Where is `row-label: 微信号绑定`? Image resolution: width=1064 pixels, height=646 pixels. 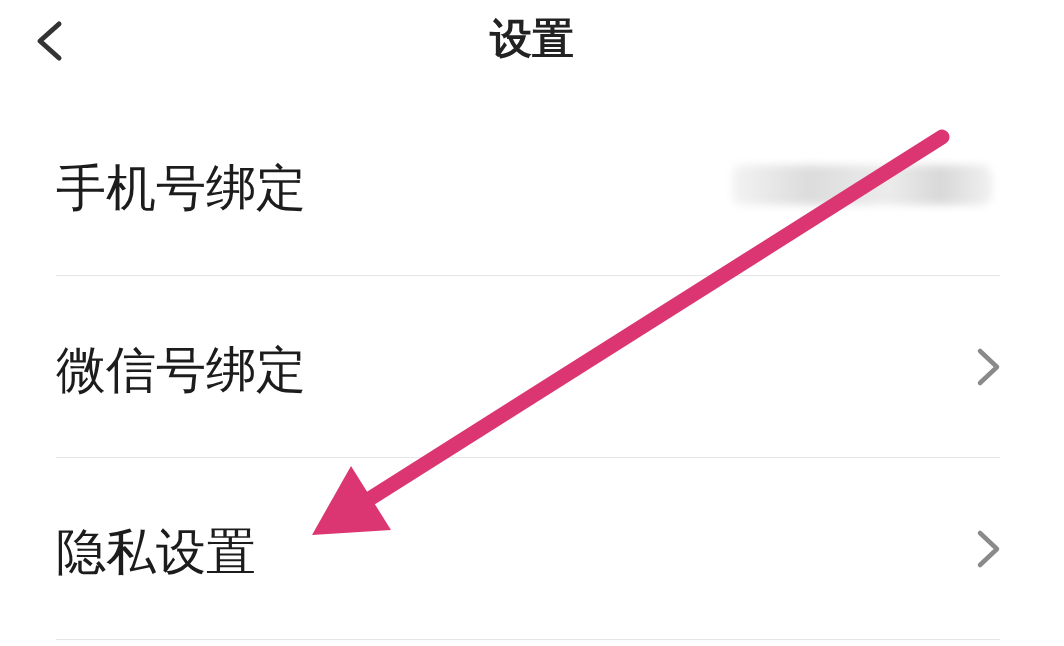 row-label: 微信号绑定 is located at coordinates (181, 370).